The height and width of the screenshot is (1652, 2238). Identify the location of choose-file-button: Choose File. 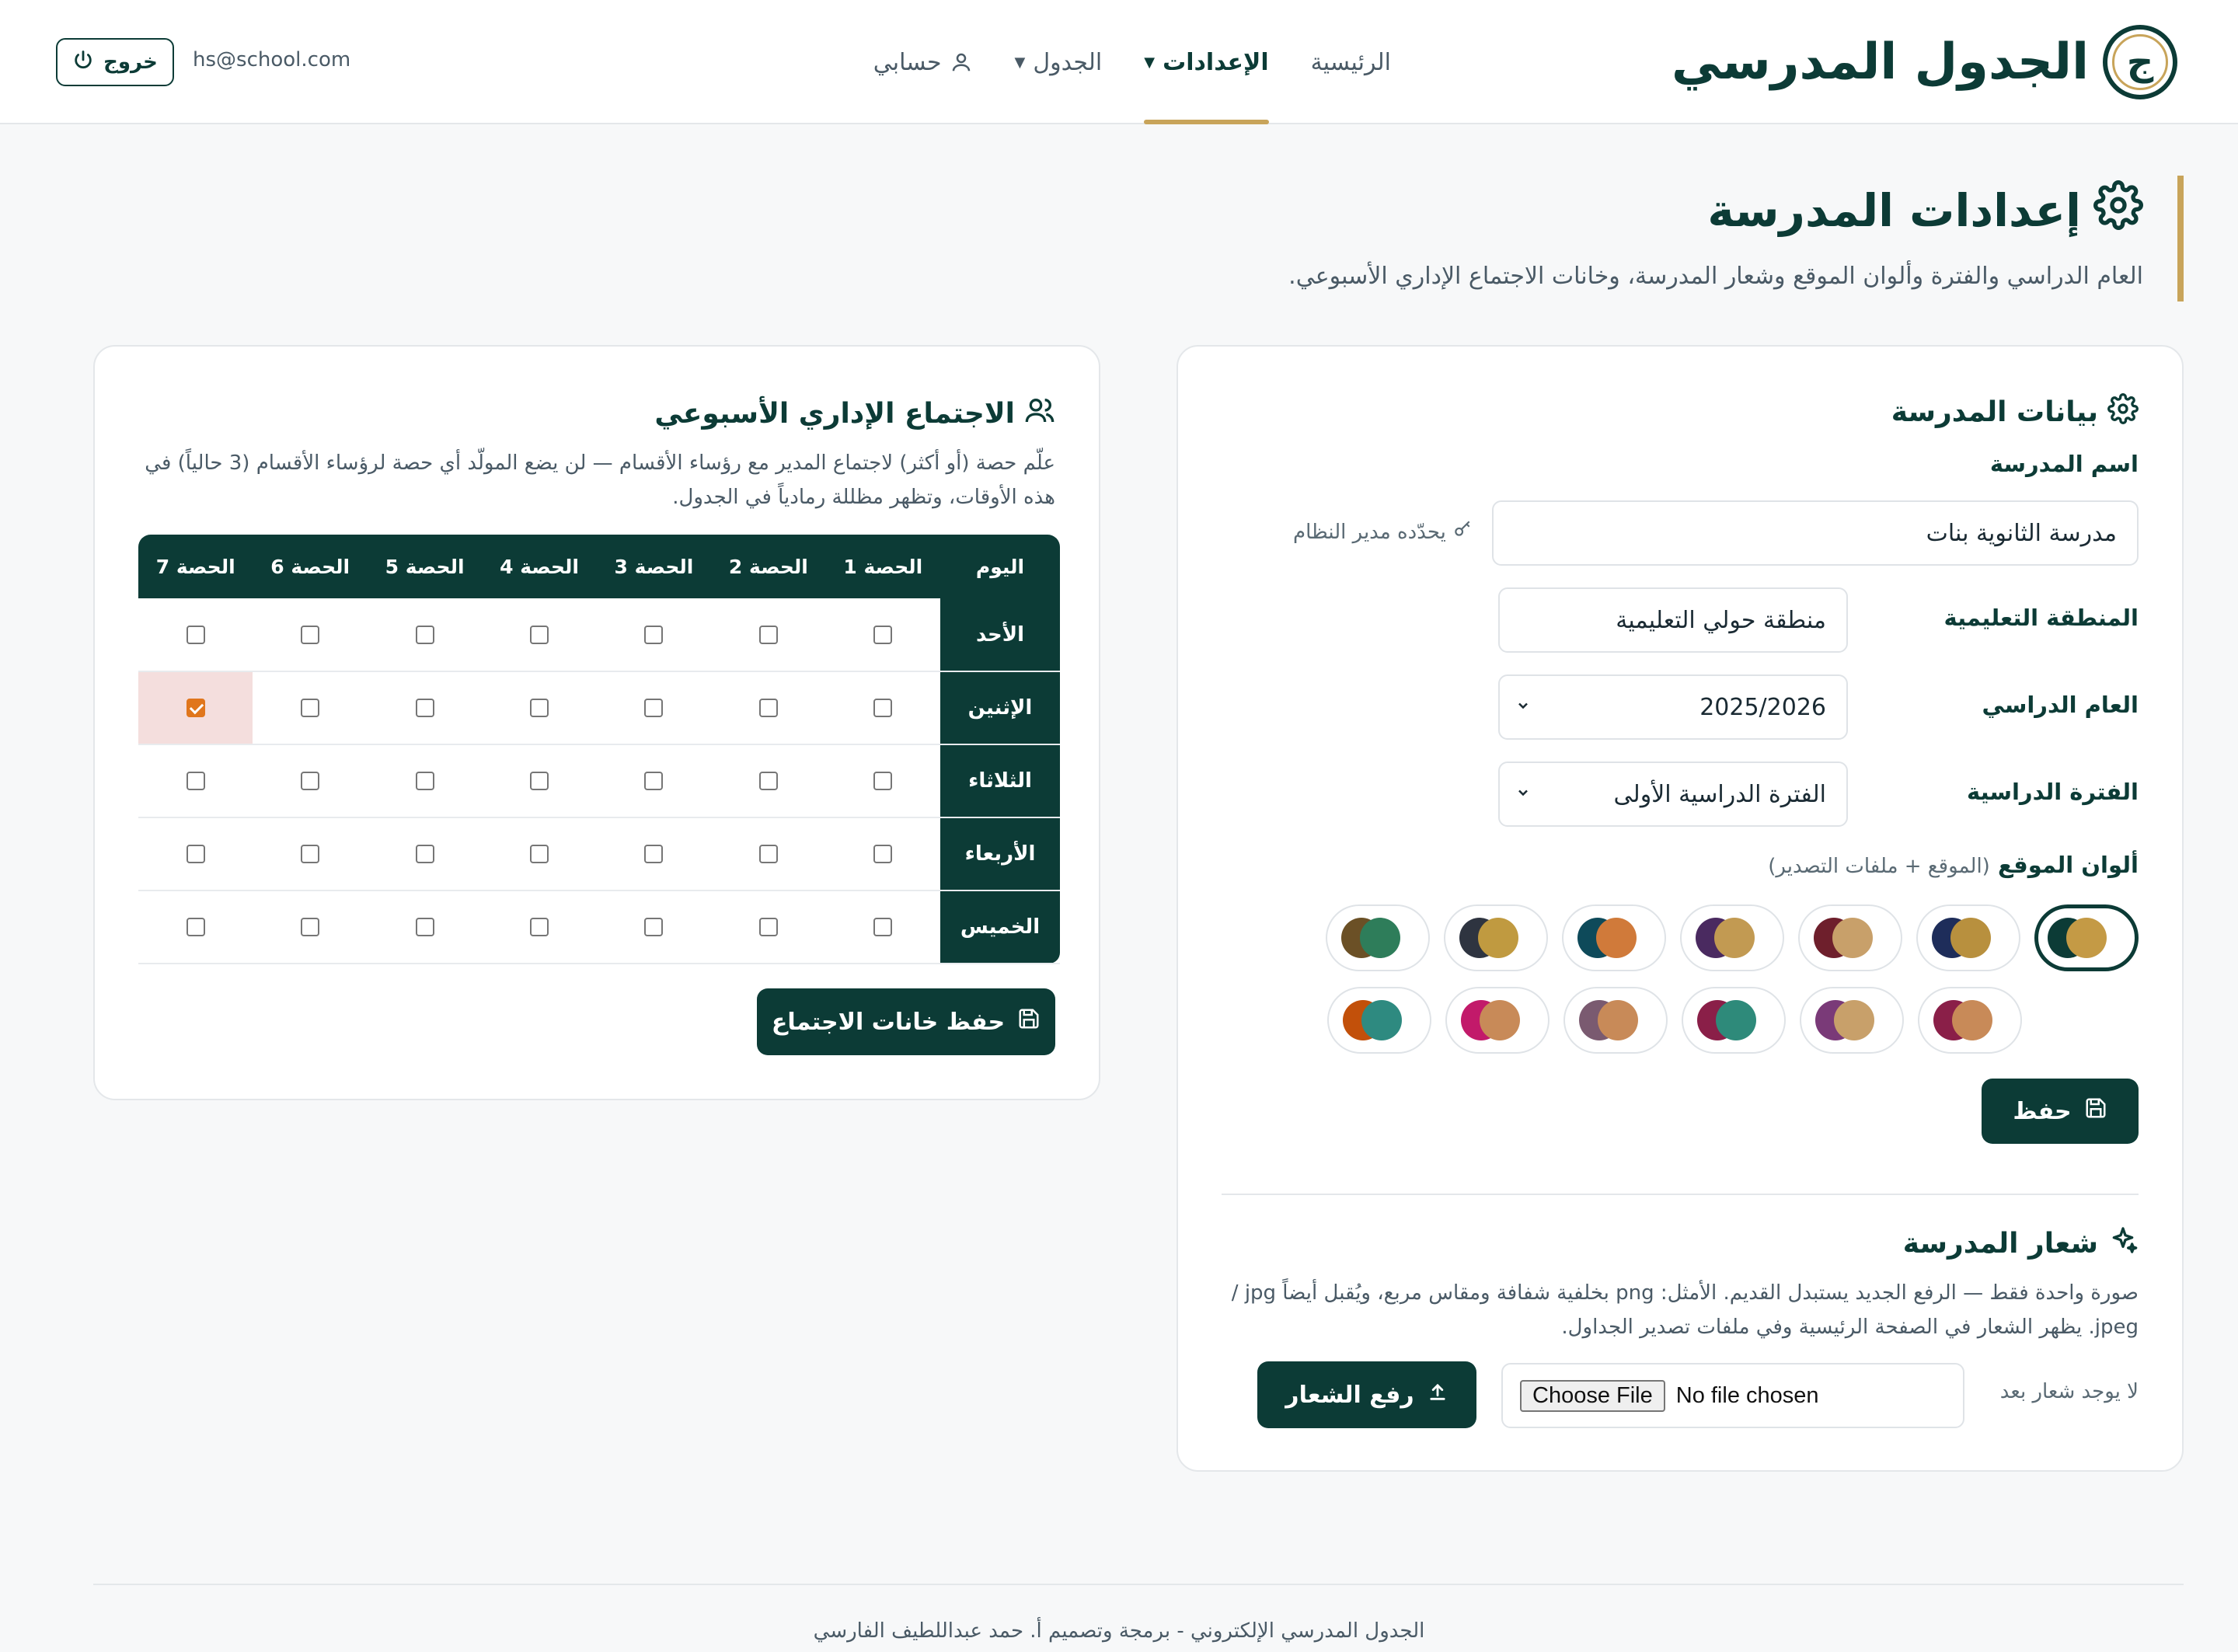
(1592, 1395).